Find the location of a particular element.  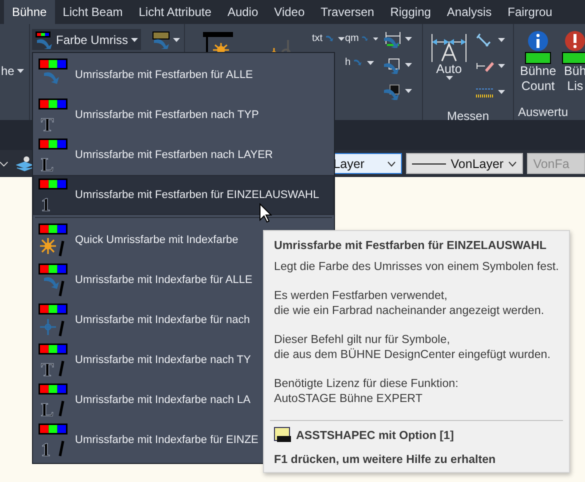

cursor-icon is located at coordinates (265, 213).